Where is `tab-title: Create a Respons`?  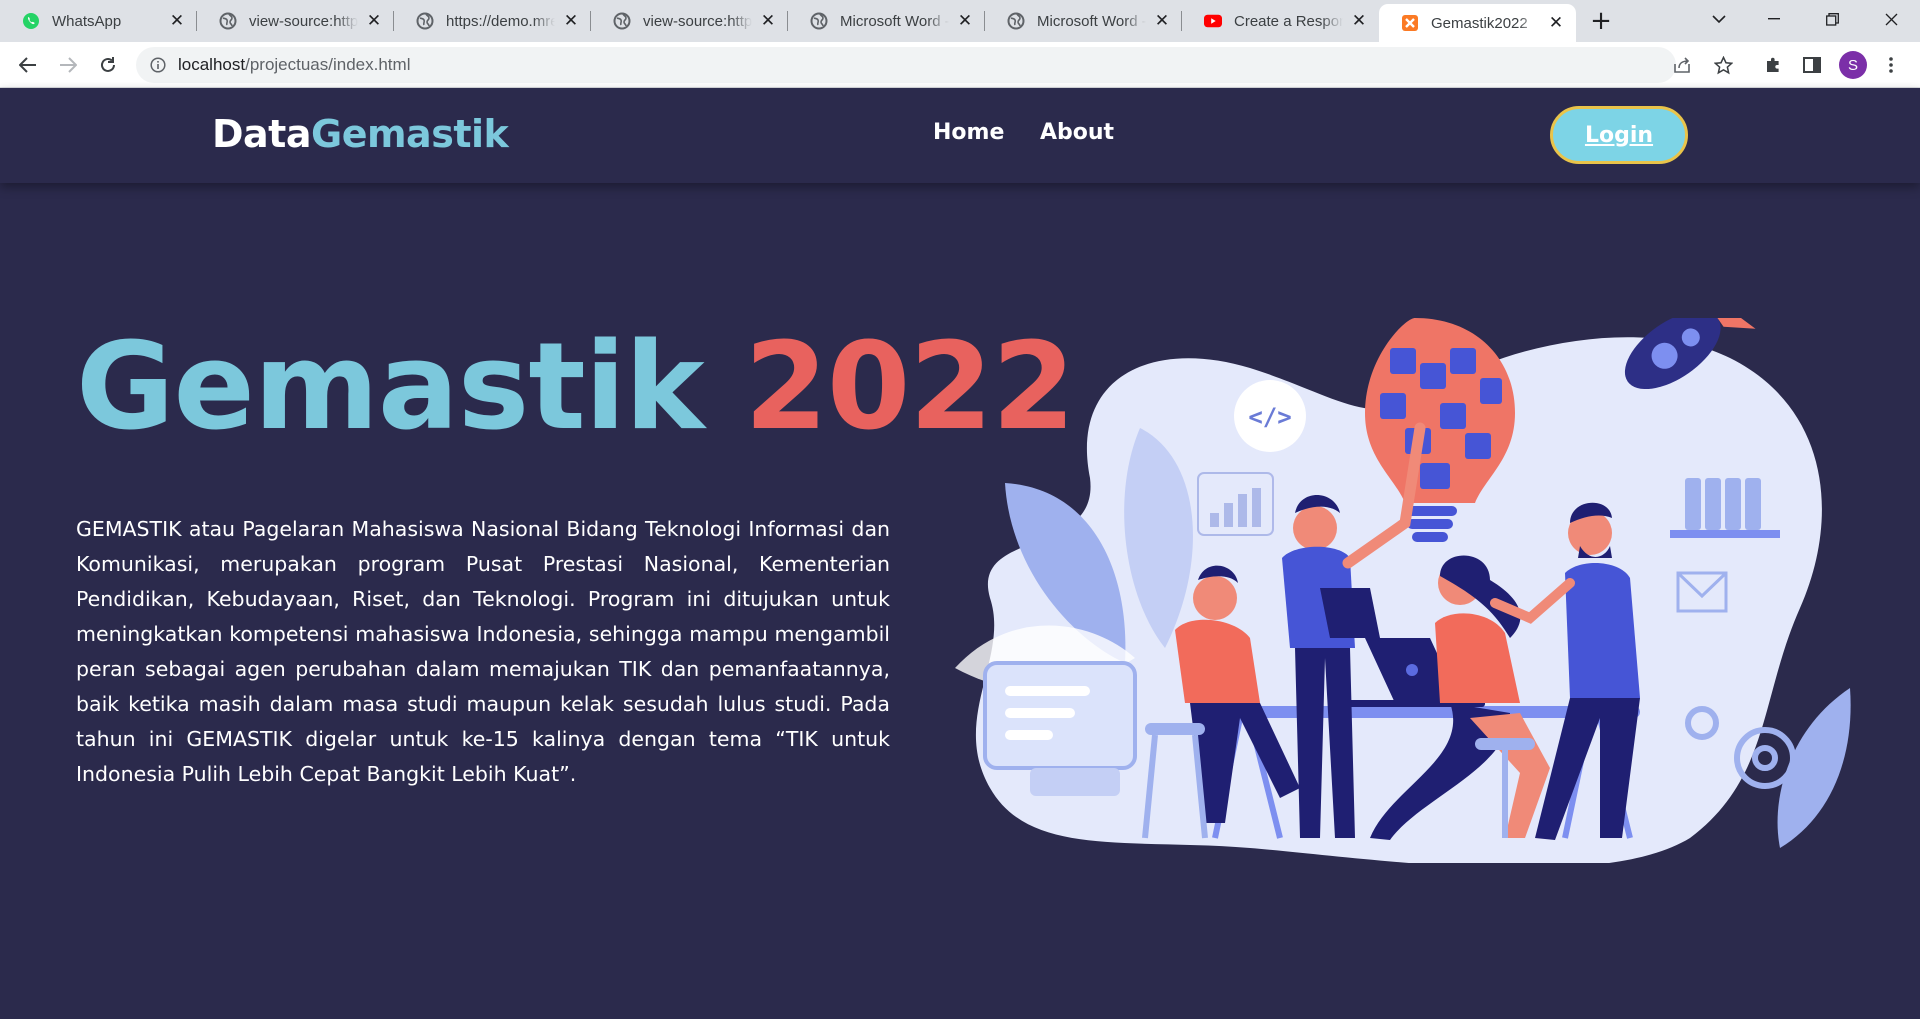 tab-title: Create a Respons is located at coordinates (1288, 21).